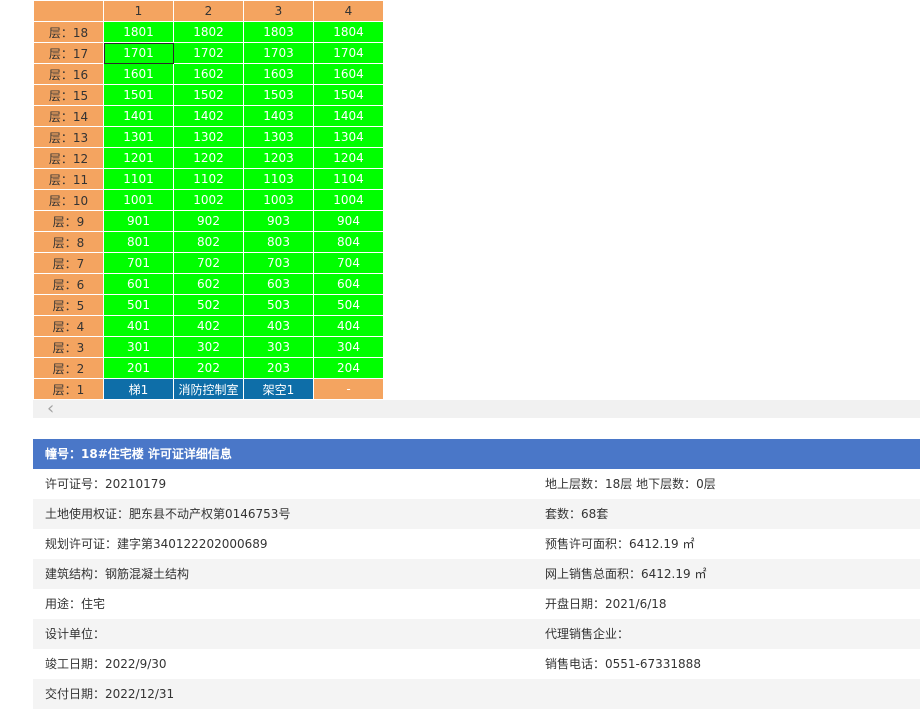  Describe the element at coordinates (278, 263) in the screenshot. I see `unit-cell: 703` at that location.